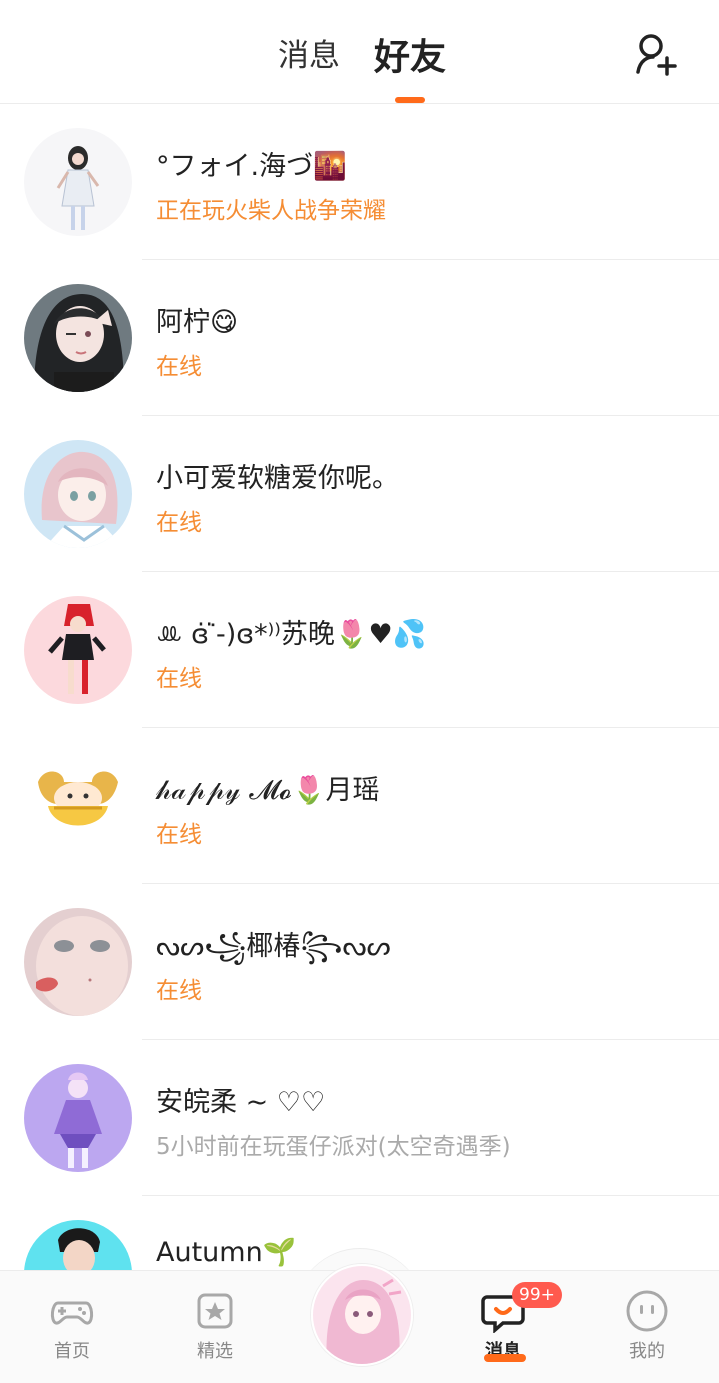 This screenshot has width=719, height=1383. Describe the element at coordinates (291, 634) in the screenshot. I see `friend-name: ꔛ ɞ̇ᐝ̇-)ɞ*⁾⁾苏晚🌷♥💦` at that location.